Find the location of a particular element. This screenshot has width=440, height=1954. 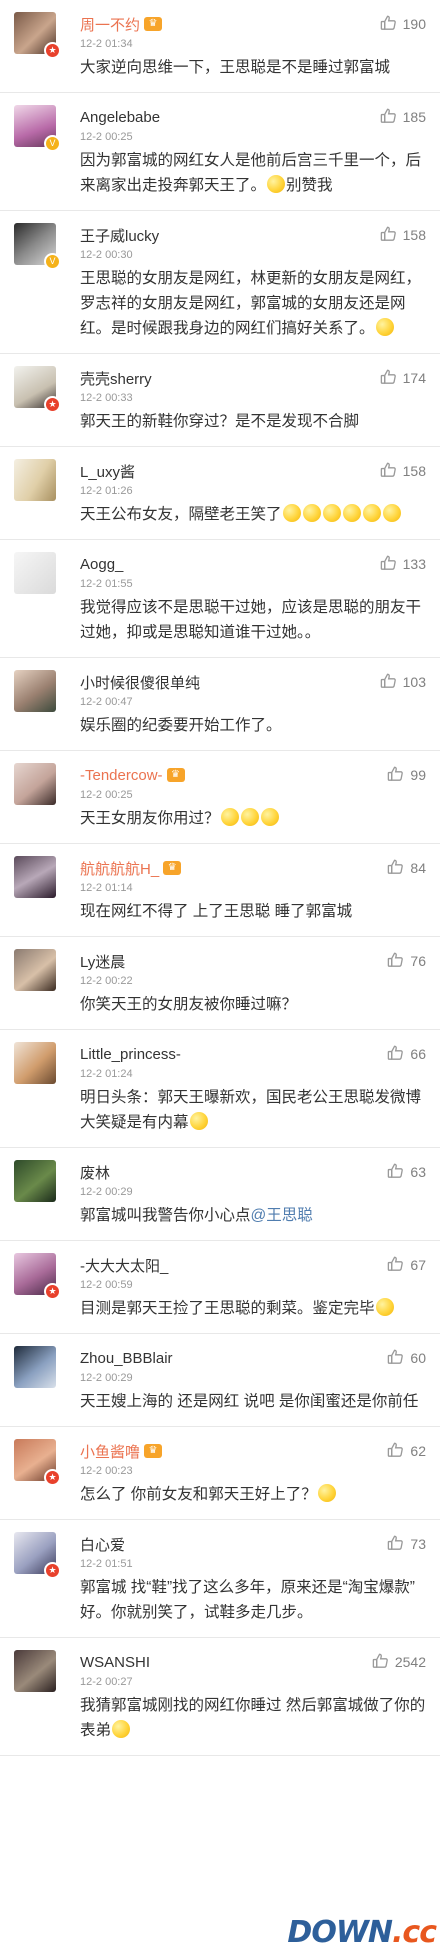

comment-body: 壳壳sherry 12-2 00:33 郭天王的新鞋你穿过？是不是发现不合脚 is located at coordinates (253, 406).